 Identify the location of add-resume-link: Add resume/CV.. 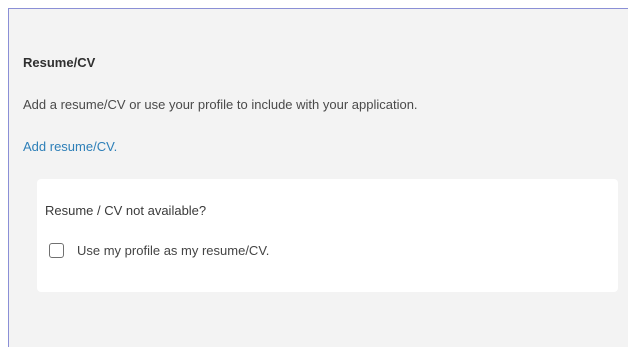
(70, 146).